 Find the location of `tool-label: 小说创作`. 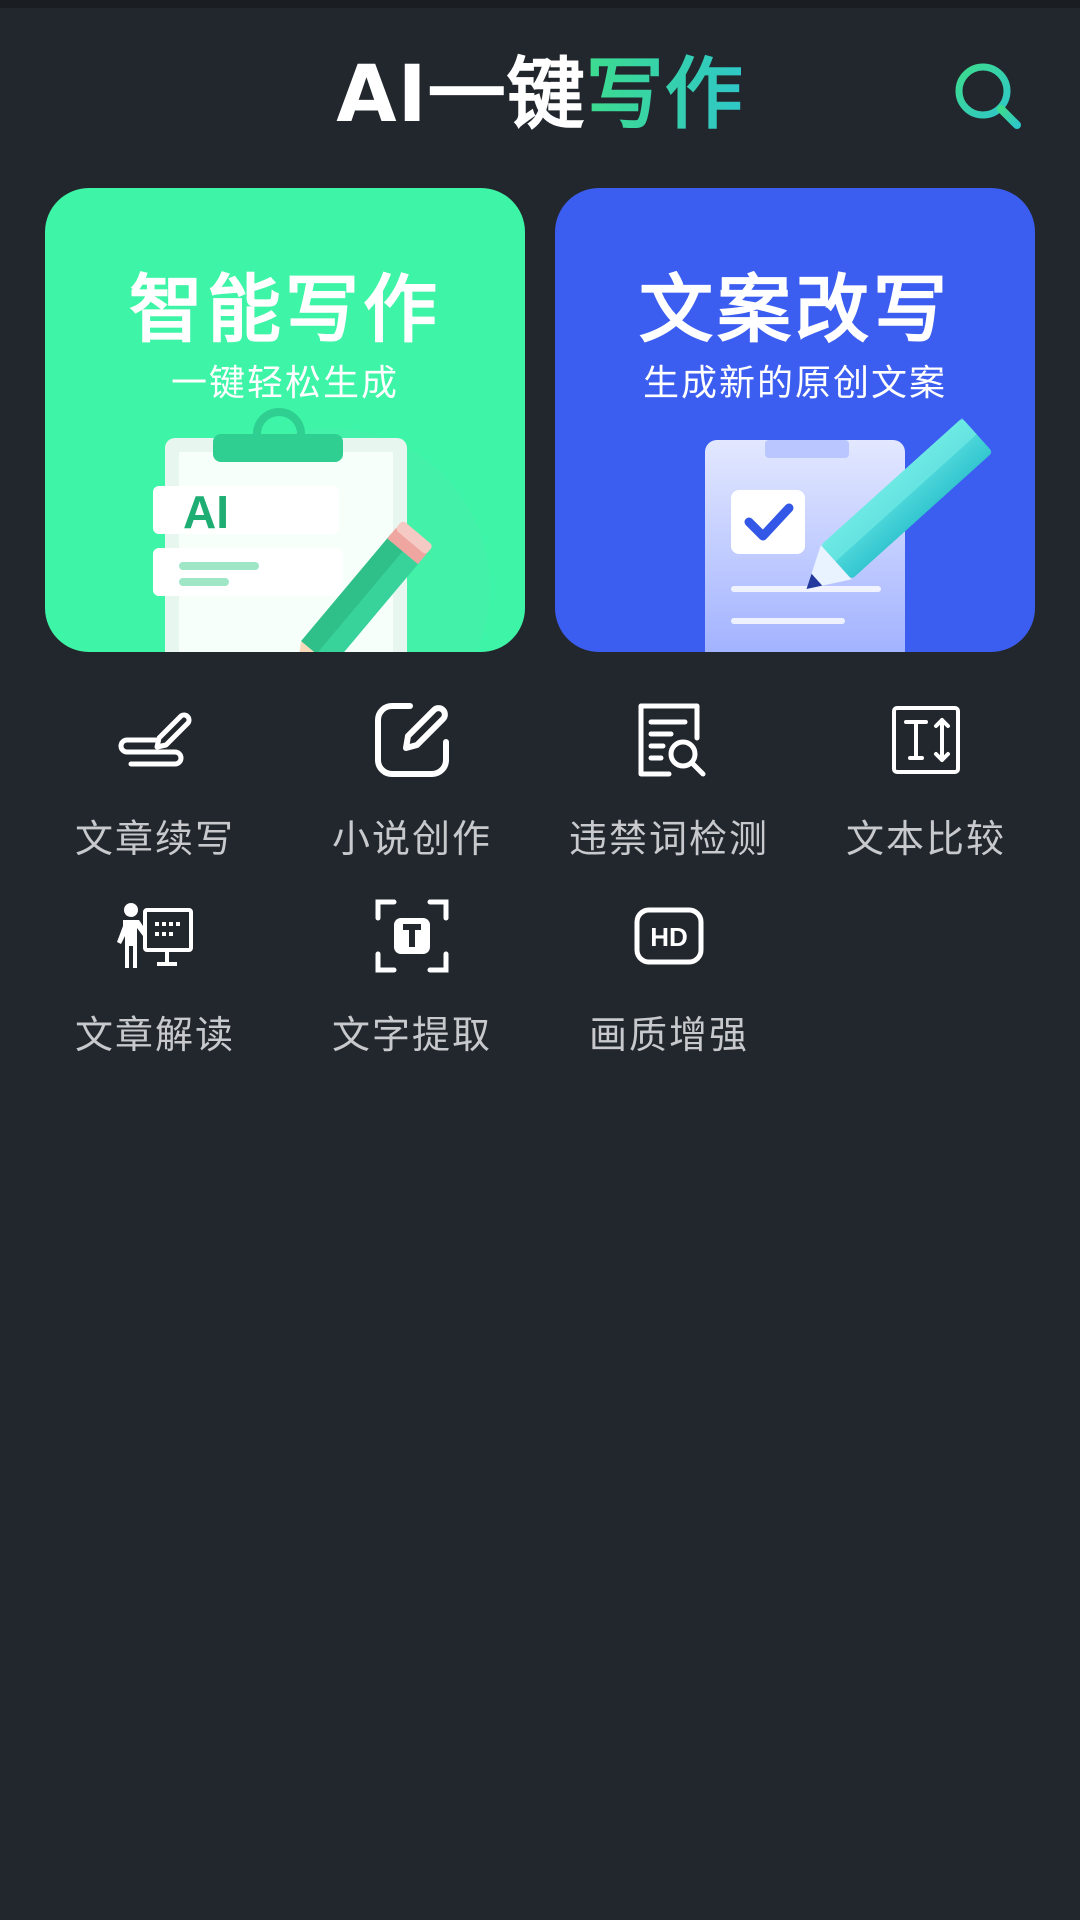

tool-label: 小说创作 is located at coordinates (411, 839).